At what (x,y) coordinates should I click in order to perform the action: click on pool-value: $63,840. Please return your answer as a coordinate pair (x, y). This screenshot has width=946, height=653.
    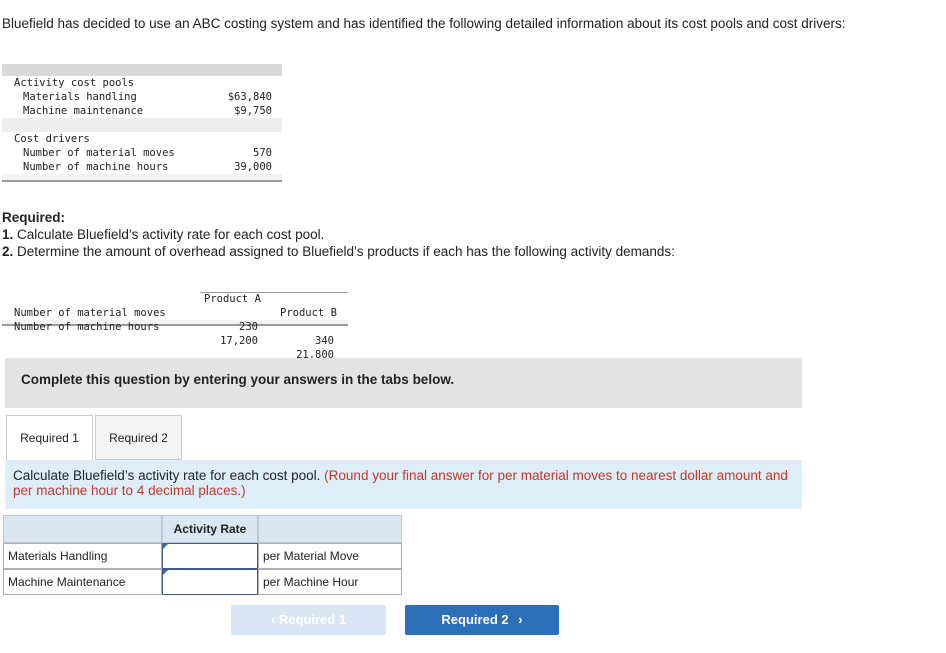
    Looking at the image, I should click on (249, 97).